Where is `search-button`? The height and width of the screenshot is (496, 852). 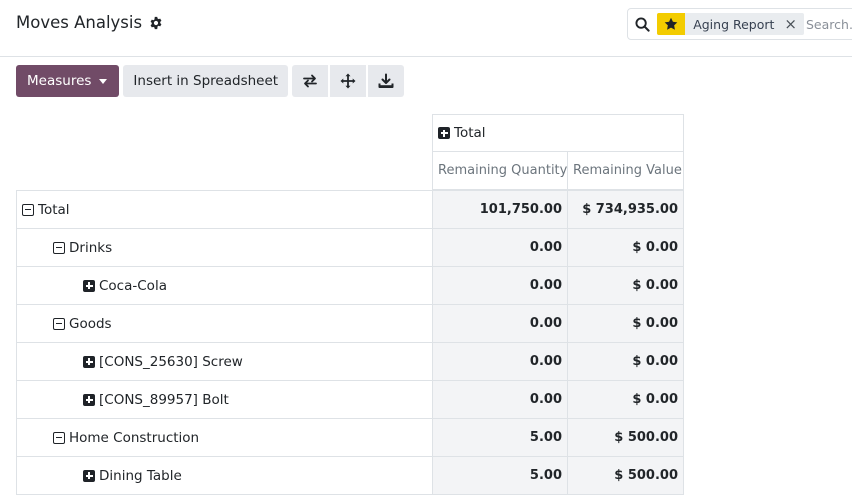 search-button is located at coordinates (642, 24).